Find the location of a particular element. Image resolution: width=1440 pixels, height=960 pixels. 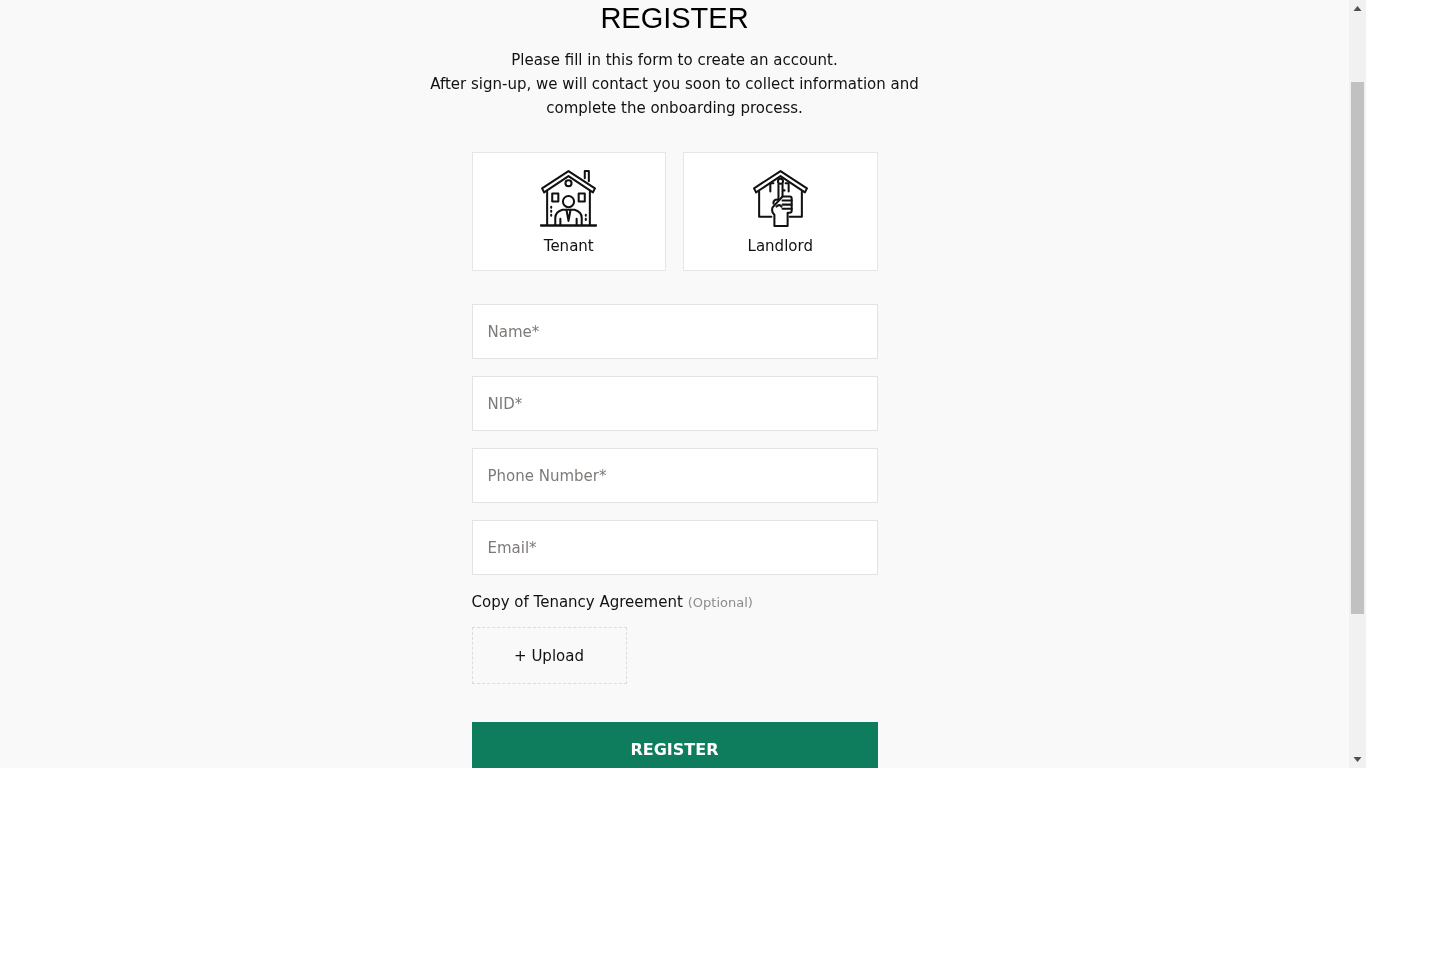

page-title: REGISTER is located at coordinates (674, 18).